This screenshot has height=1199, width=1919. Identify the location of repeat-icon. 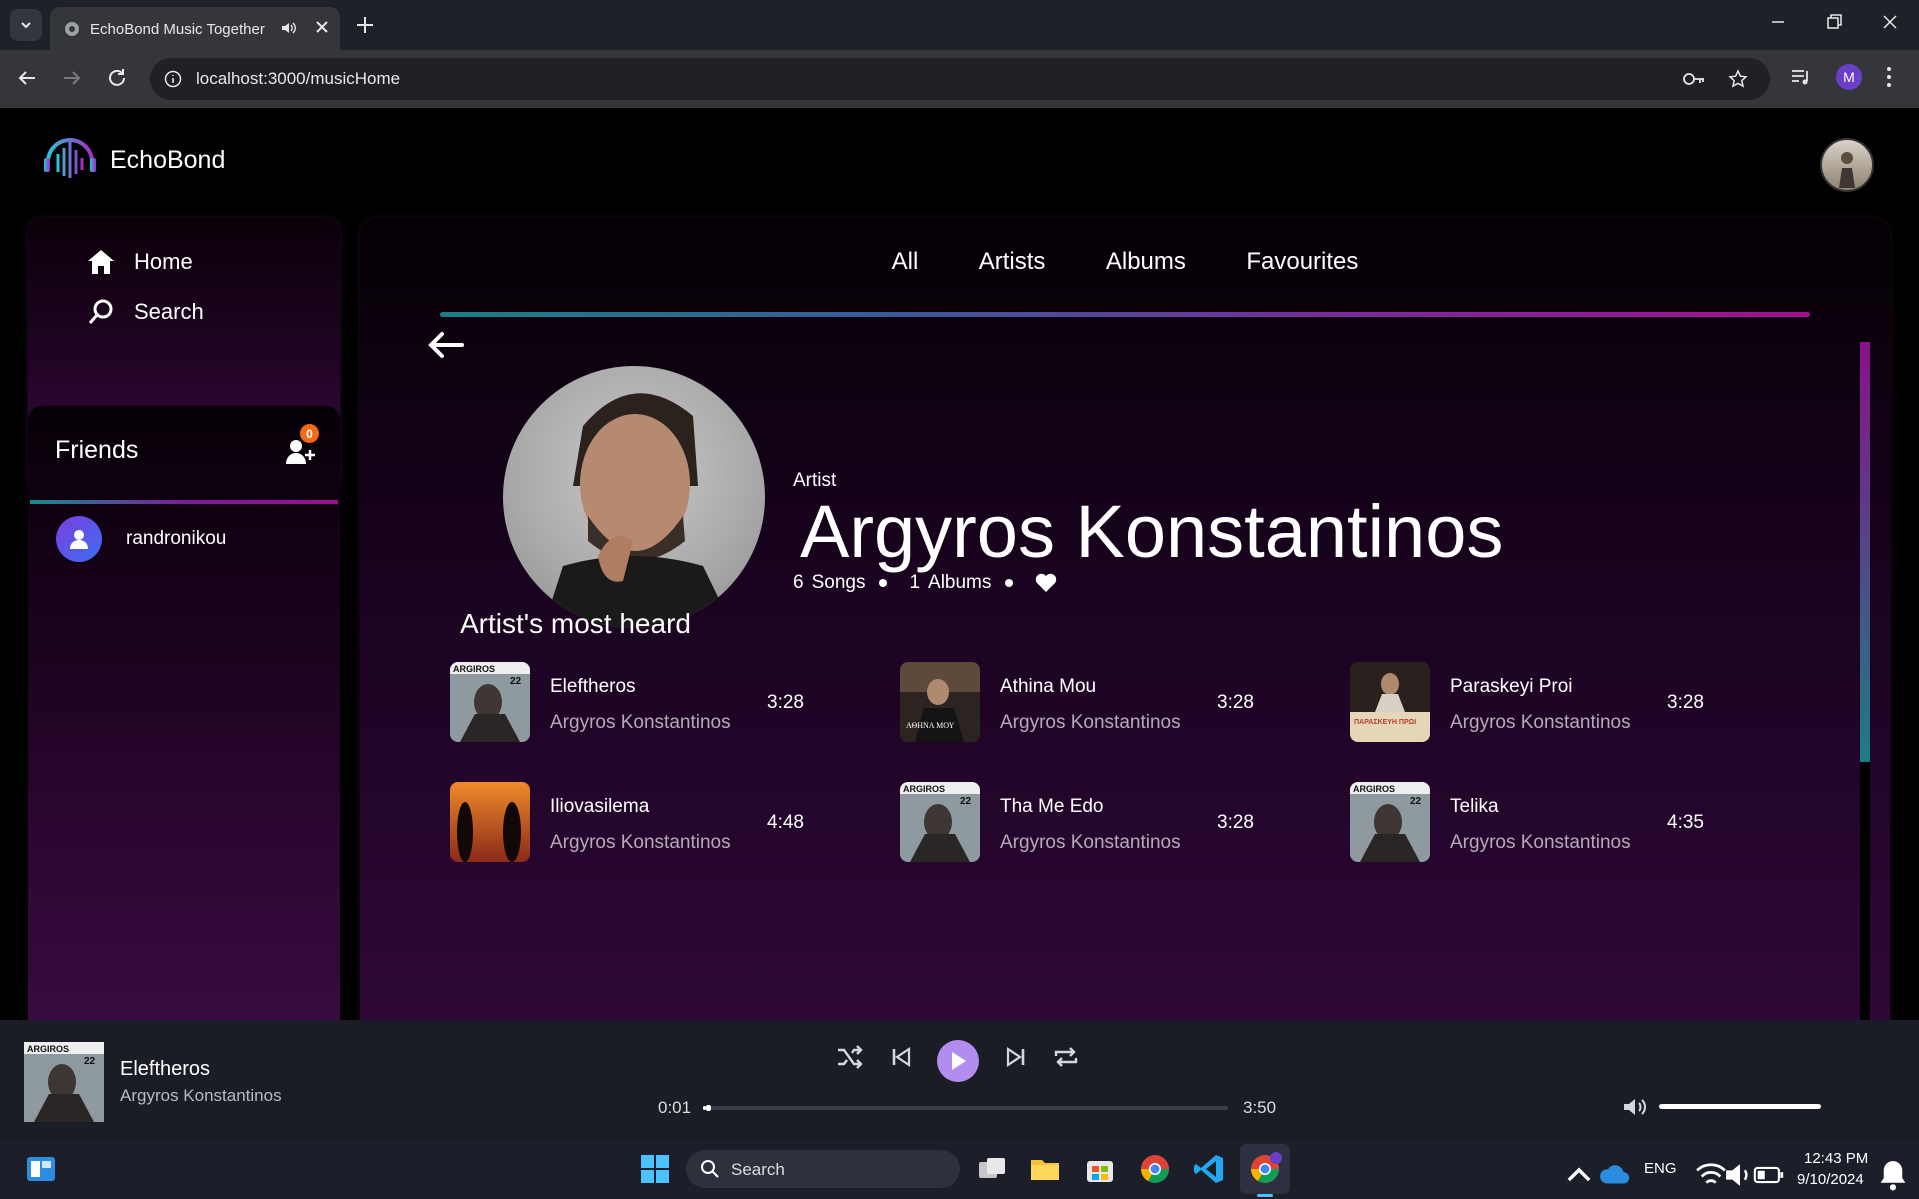
(1066, 1057).